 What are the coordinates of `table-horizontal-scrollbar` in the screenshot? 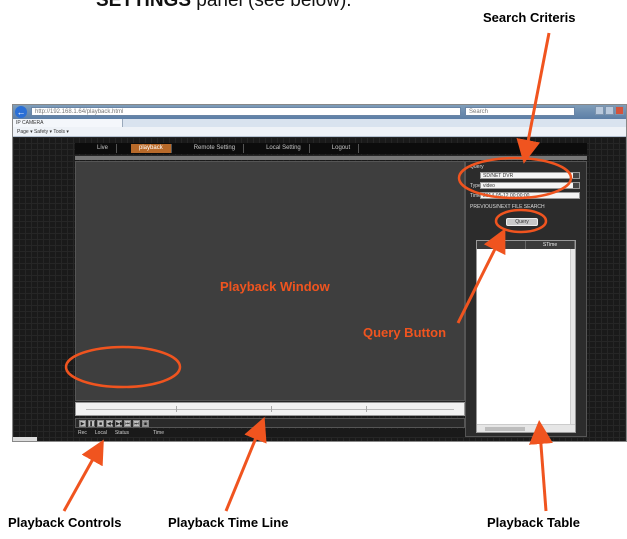 It's located at (526, 428).